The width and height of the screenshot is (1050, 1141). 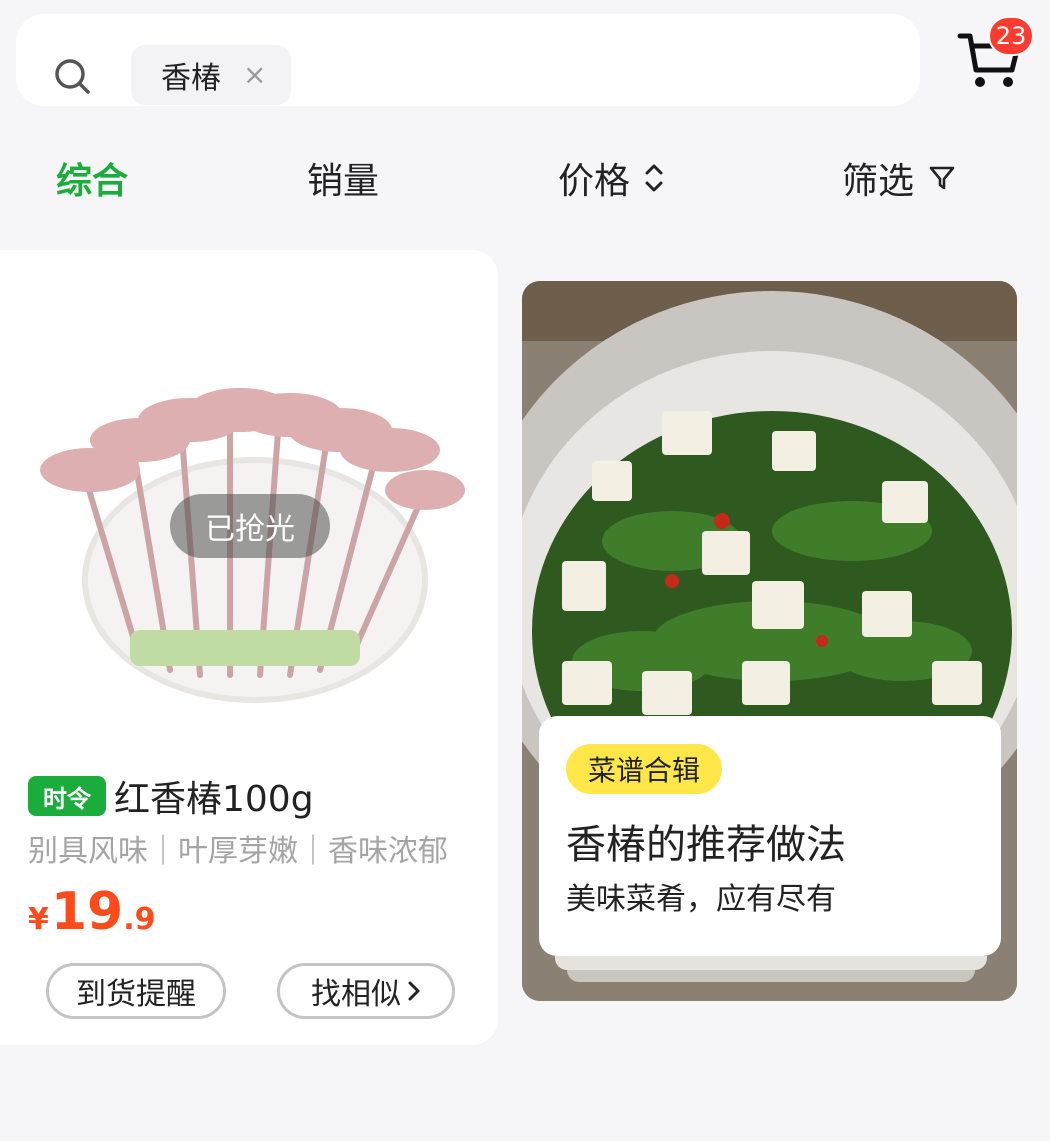 I want to click on filter-icon, so click(x=942, y=178).